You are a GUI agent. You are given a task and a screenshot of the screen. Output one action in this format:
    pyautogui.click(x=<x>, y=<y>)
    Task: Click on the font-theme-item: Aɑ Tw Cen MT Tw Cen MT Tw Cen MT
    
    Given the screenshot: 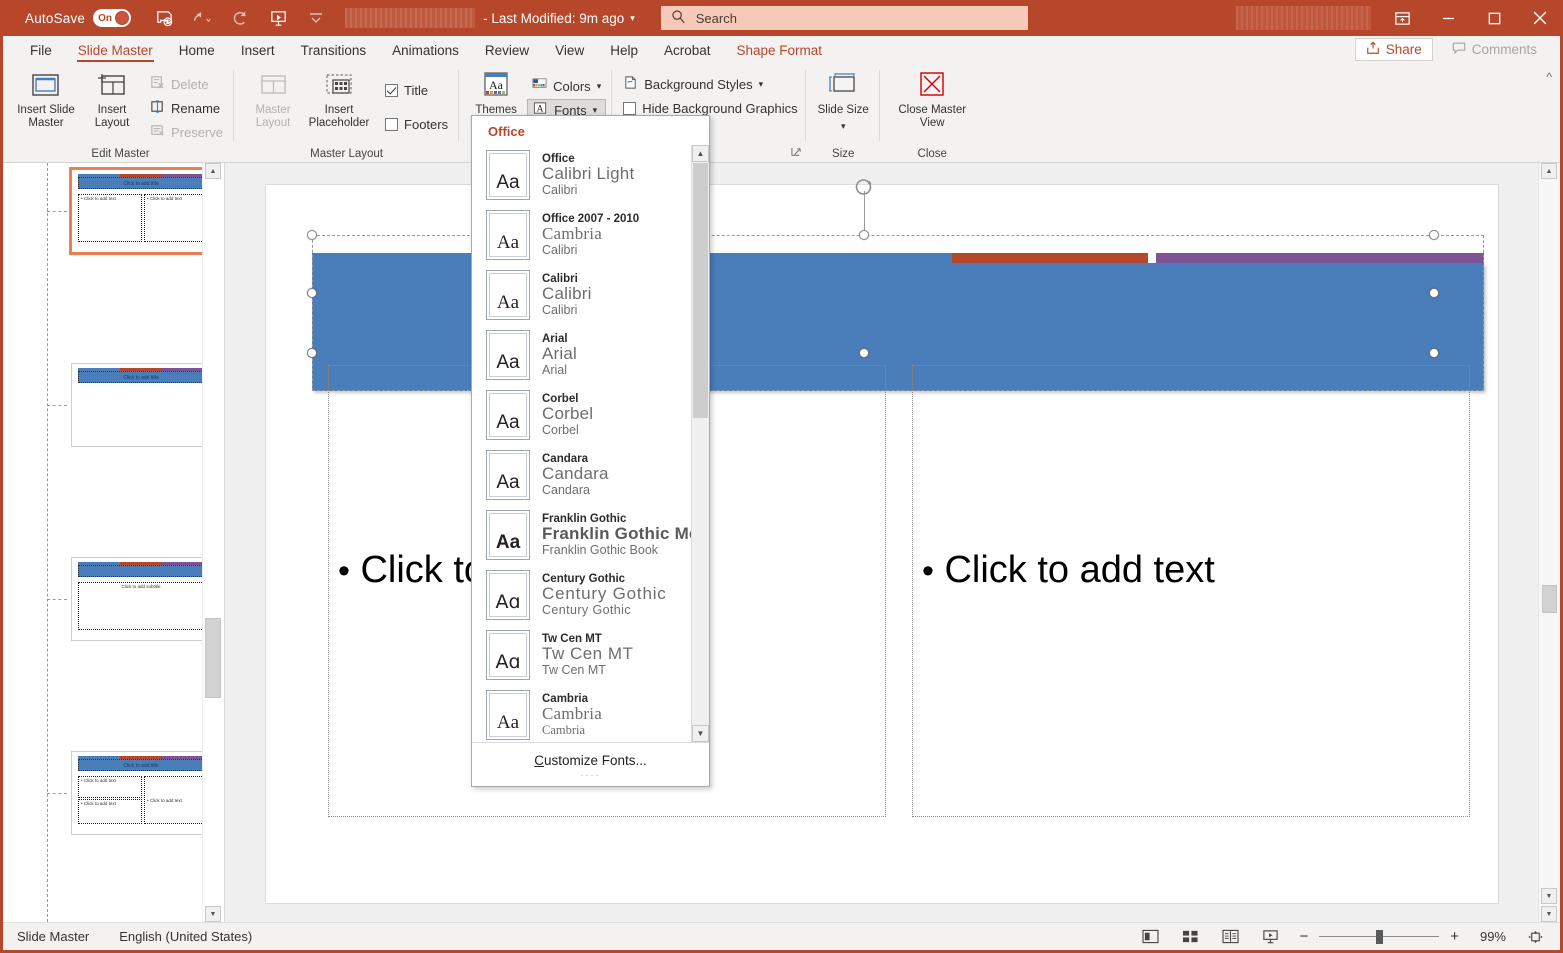 What is the action you would take?
    pyautogui.click(x=581, y=655)
    